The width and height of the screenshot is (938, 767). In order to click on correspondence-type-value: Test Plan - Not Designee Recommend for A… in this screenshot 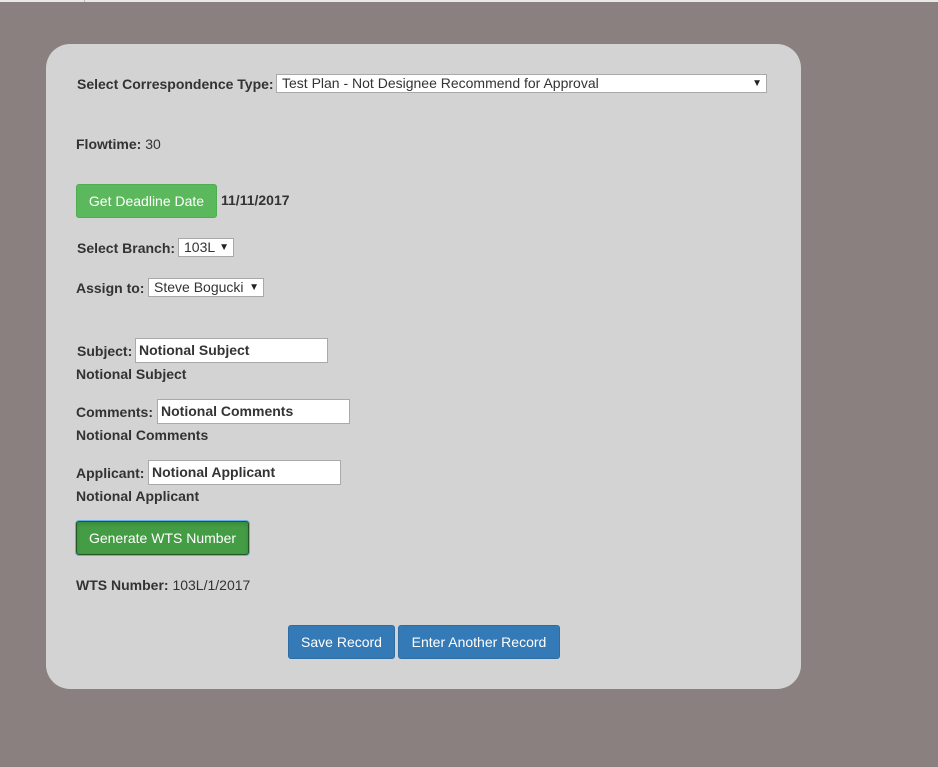, I will do `click(440, 83)`.